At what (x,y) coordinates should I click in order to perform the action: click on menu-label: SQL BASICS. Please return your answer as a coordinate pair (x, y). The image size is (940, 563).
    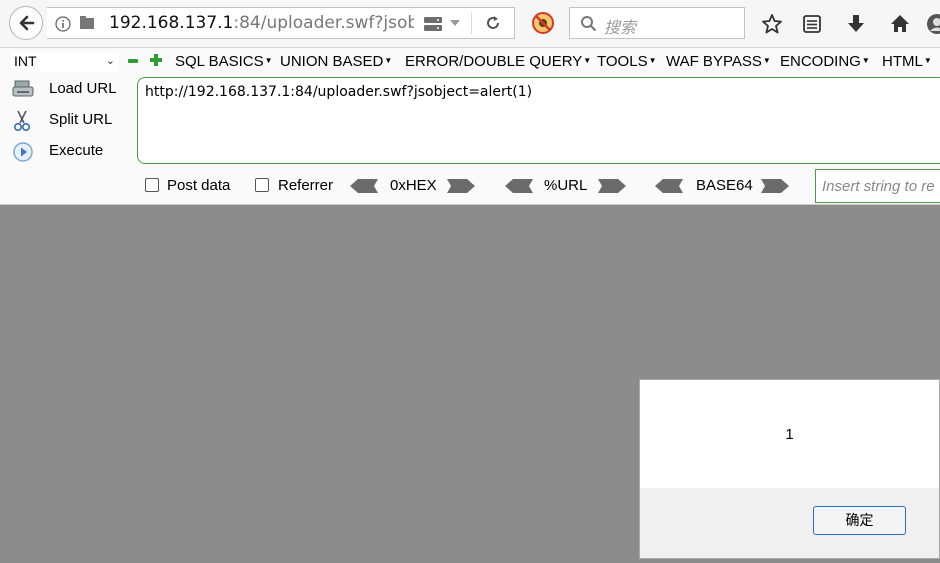
    Looking at the image, I should click on (219, 61).